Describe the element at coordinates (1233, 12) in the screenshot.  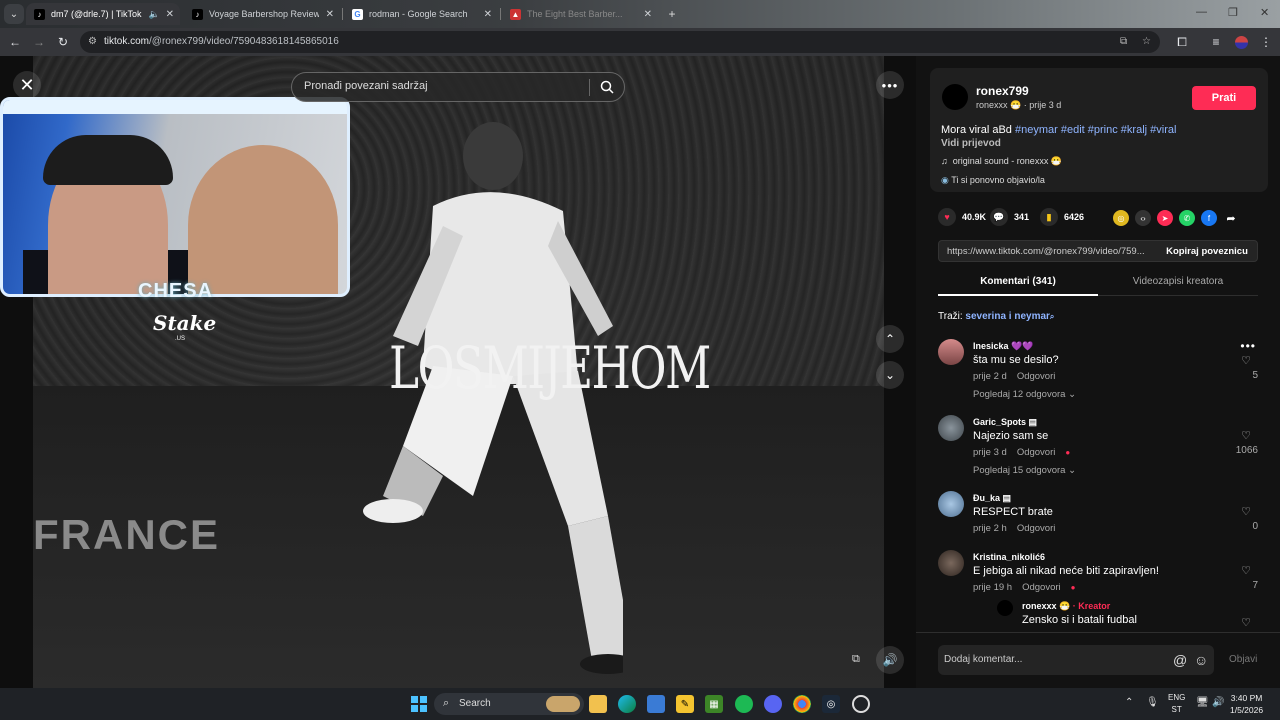
I see `maximize-icon: ❐` at that location.